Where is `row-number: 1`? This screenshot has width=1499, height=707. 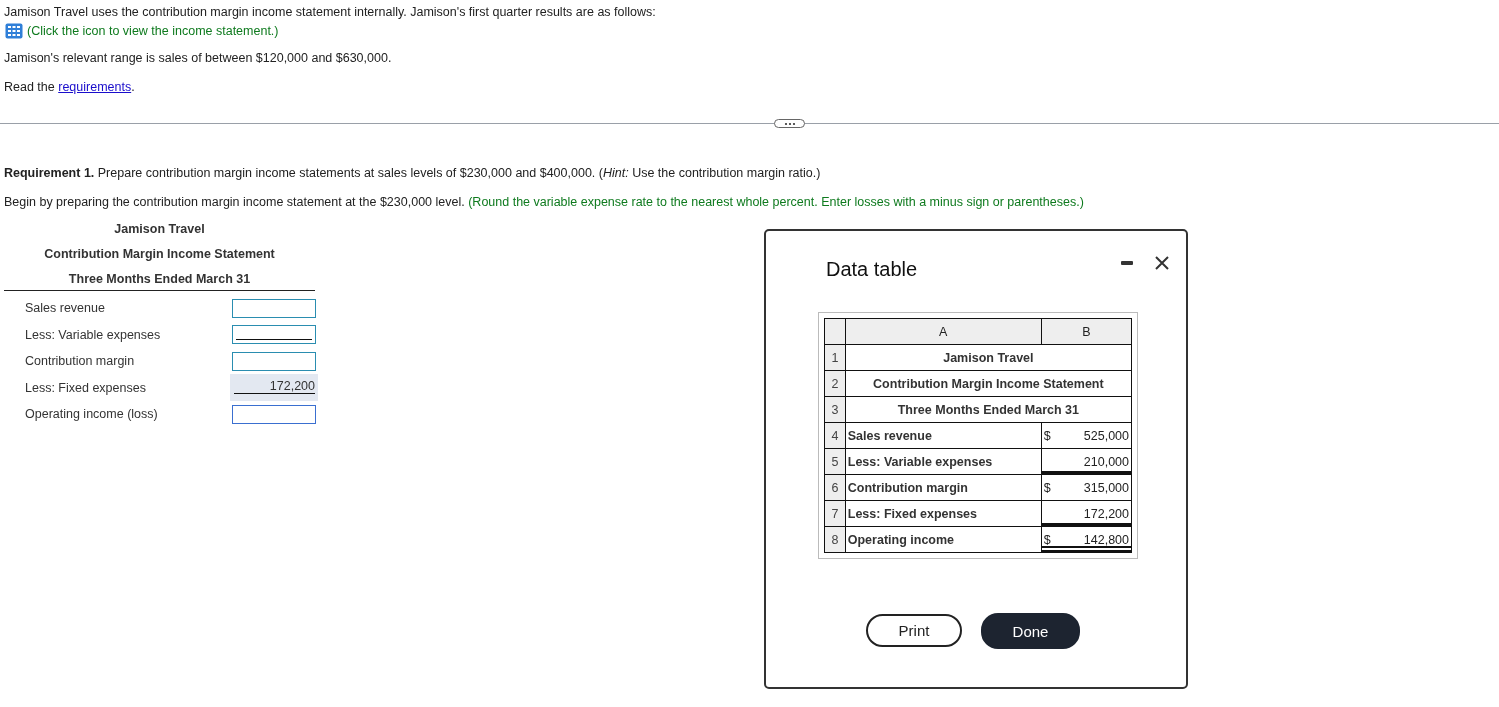
row-number: 1 is located at coordinates (835, 357).